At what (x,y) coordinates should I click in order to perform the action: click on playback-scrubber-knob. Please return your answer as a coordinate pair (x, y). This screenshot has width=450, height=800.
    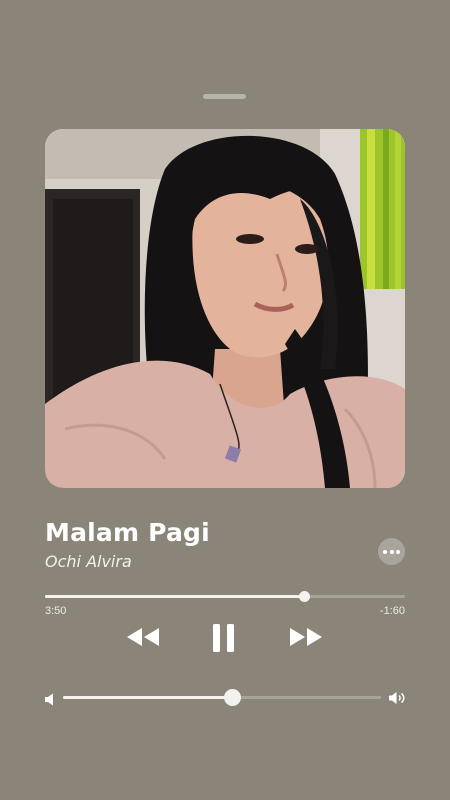
    Looking at the image, I should click on (305, 596).